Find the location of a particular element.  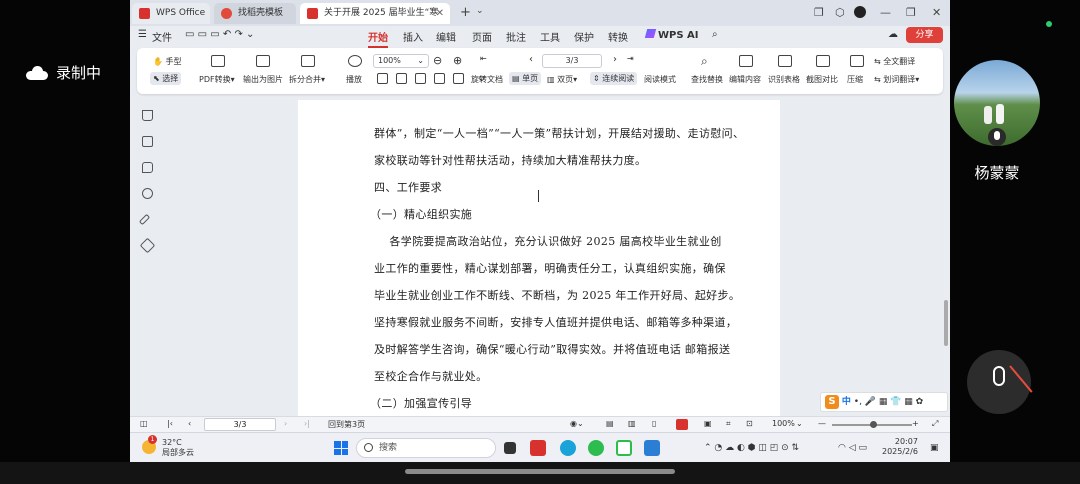

search-icon: ⌕ is located at coordinates (715, 34).